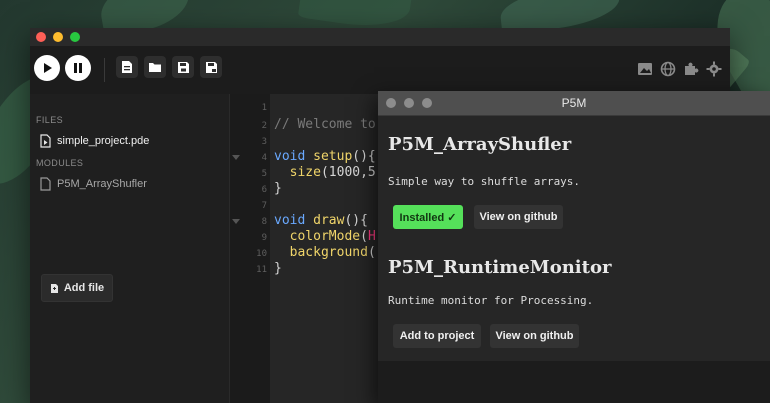 The height and width of the screenshot is (403, 770). I want to click on run-button, so click(47, 68).